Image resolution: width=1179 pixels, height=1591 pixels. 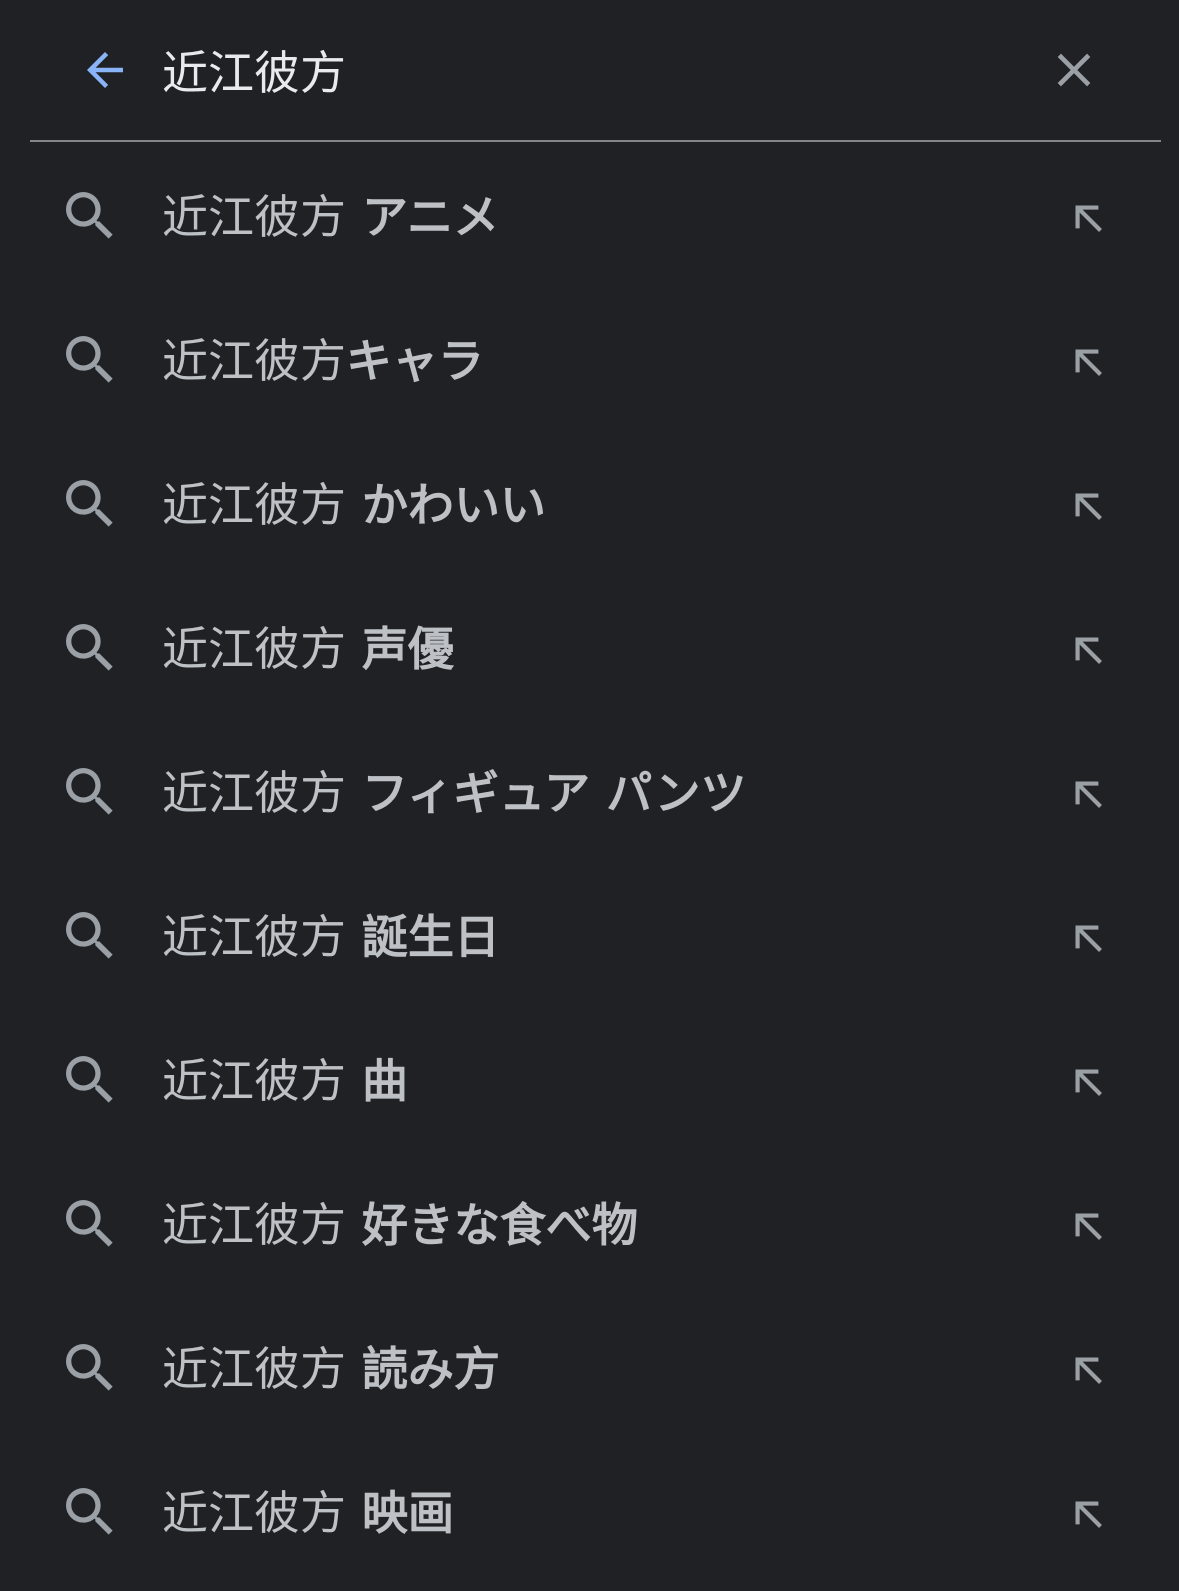 I want to click on suggestion-completion: 誕生日, so click(x=423, y=937).